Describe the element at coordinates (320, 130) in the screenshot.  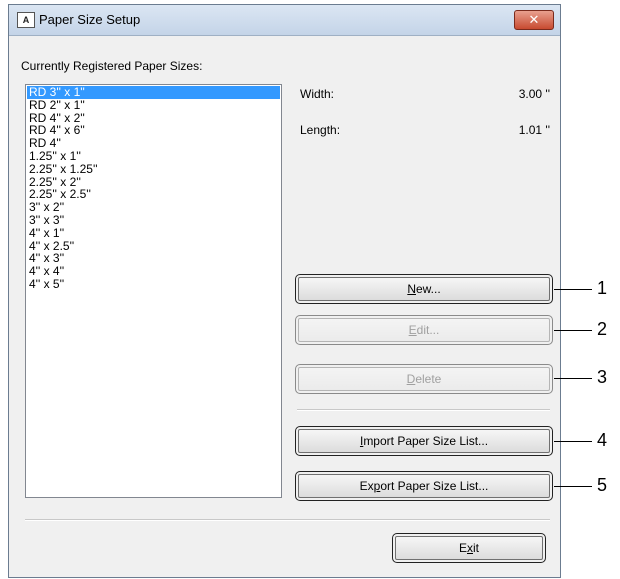
I see `length-label: Length:` at that location.